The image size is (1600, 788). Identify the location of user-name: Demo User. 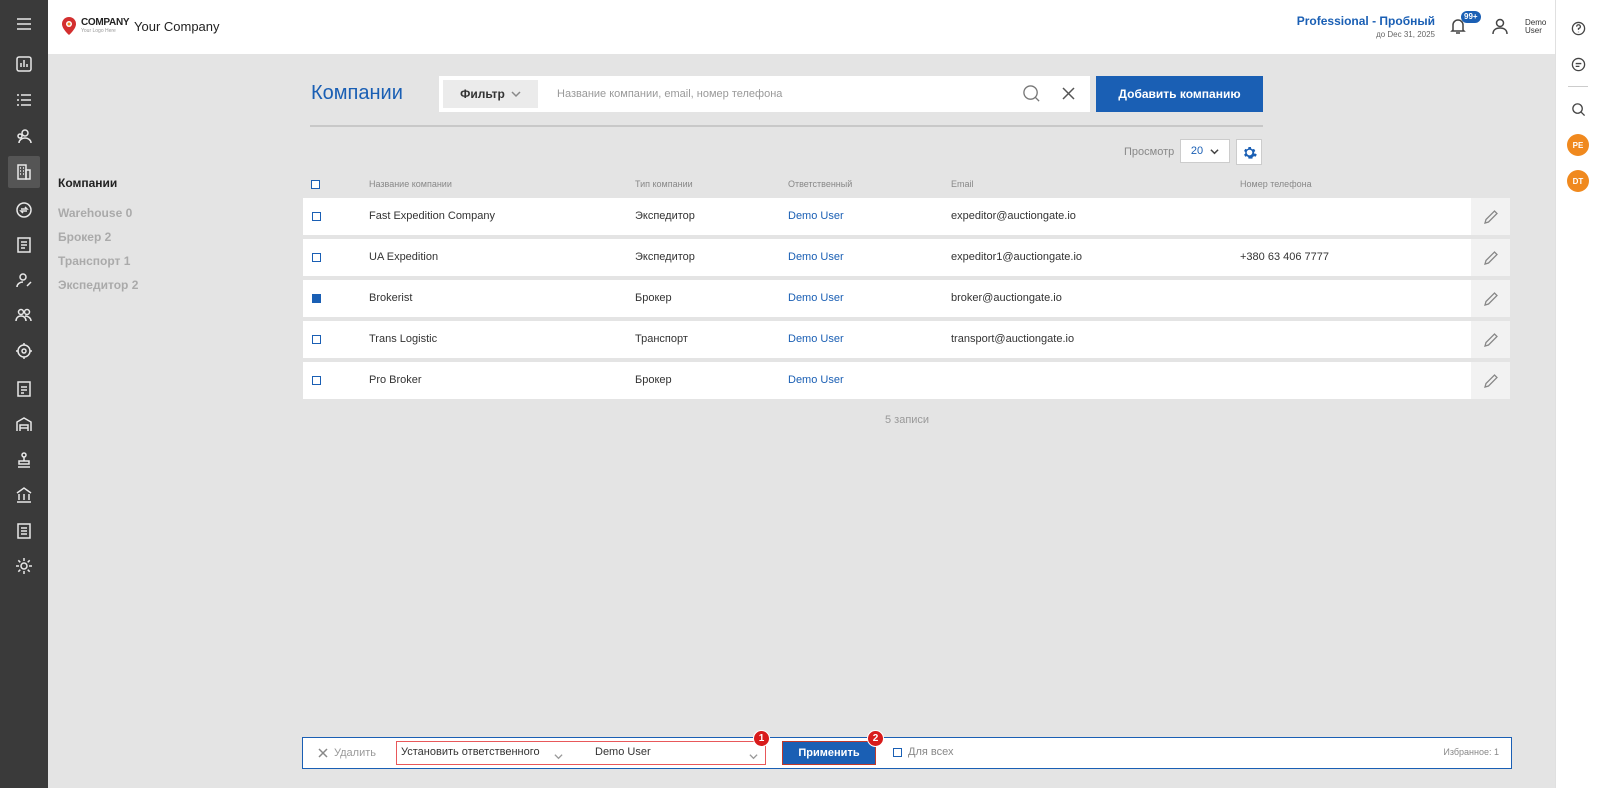
(1540, 27).